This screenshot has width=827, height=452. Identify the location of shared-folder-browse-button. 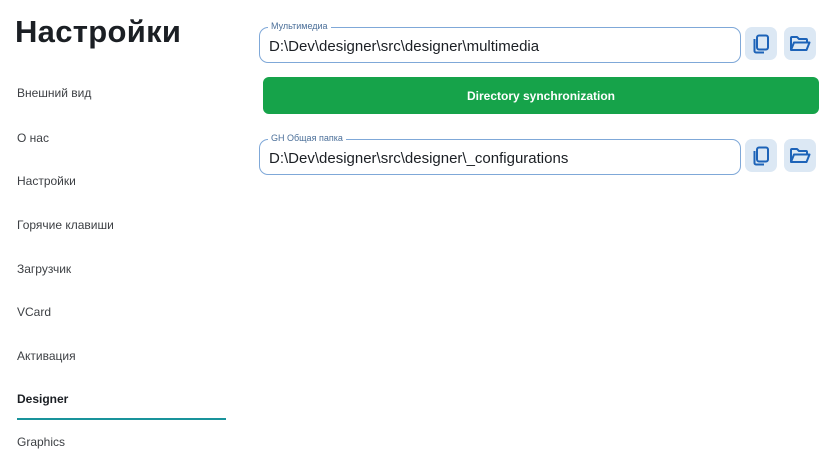
(800, 155).